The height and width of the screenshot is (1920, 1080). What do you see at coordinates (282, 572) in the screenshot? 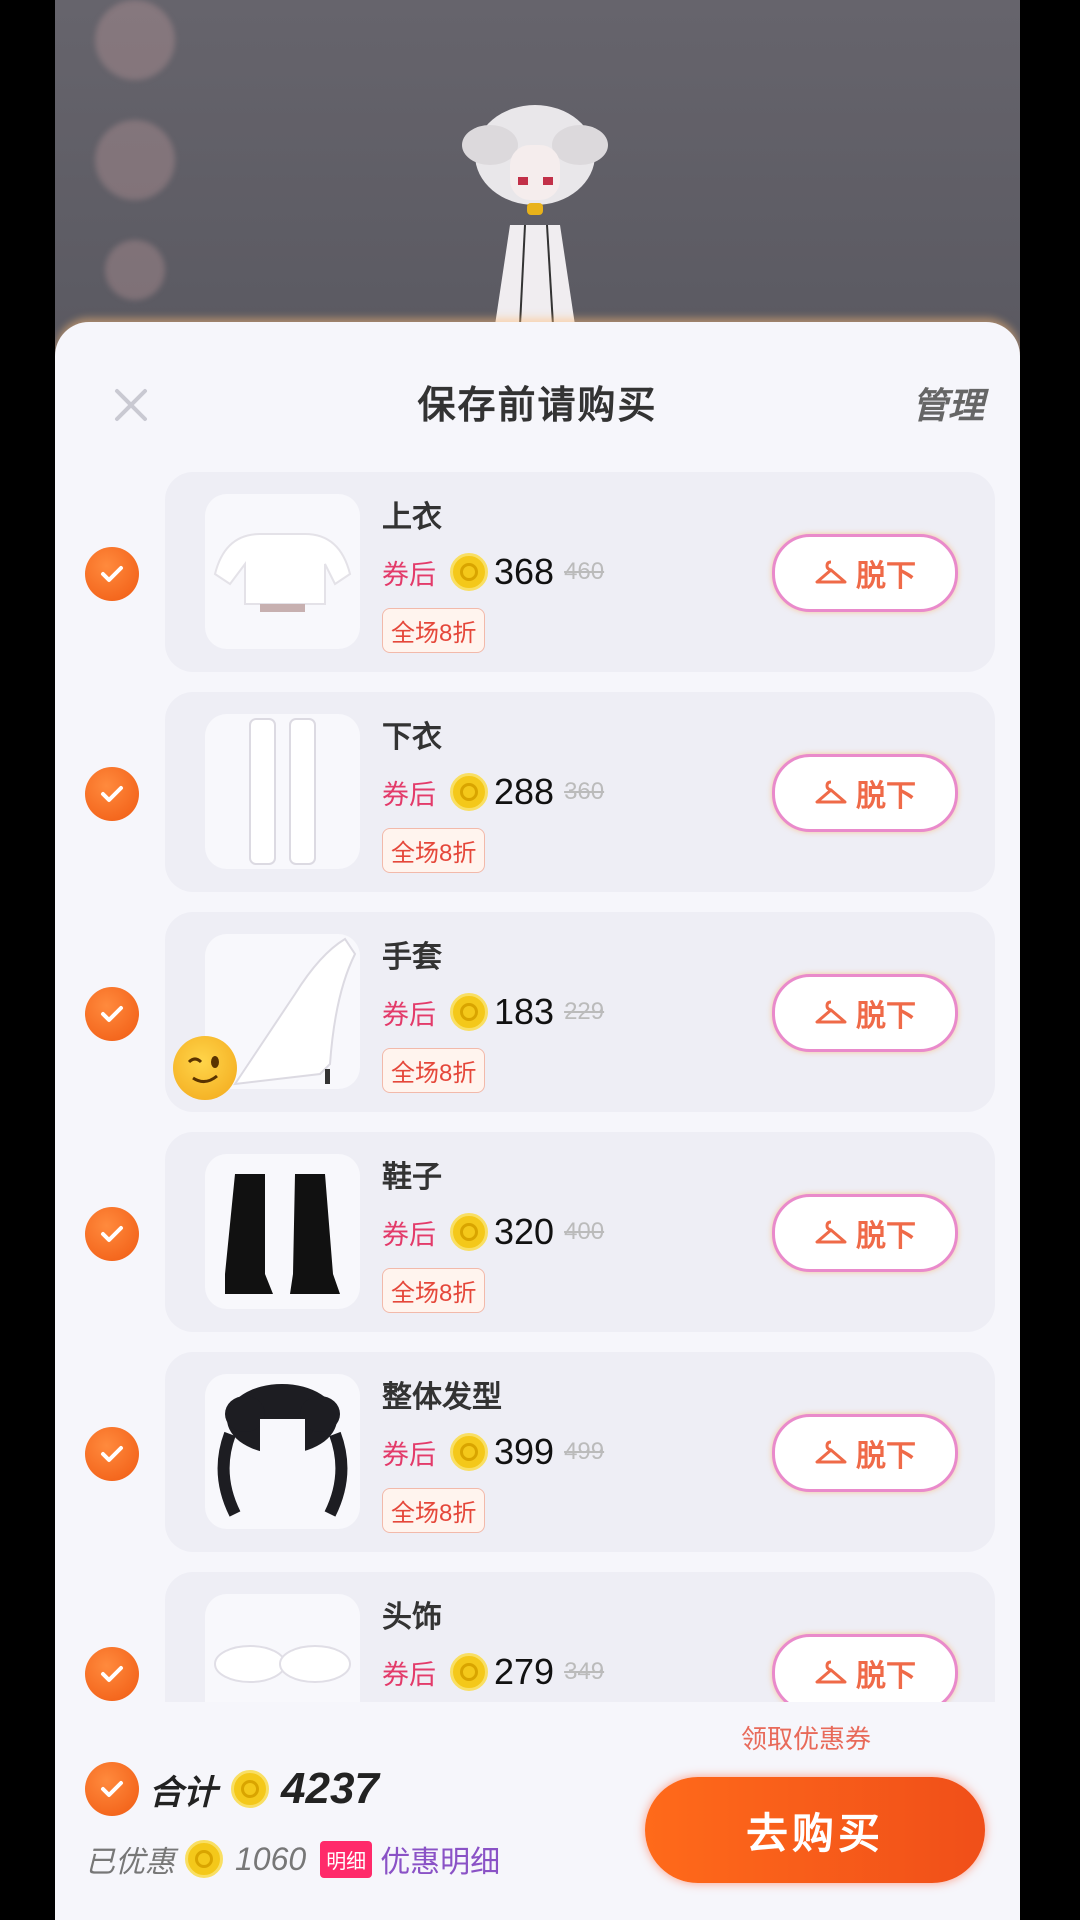
I see `shirt-image` at bounding box center [282, 572].